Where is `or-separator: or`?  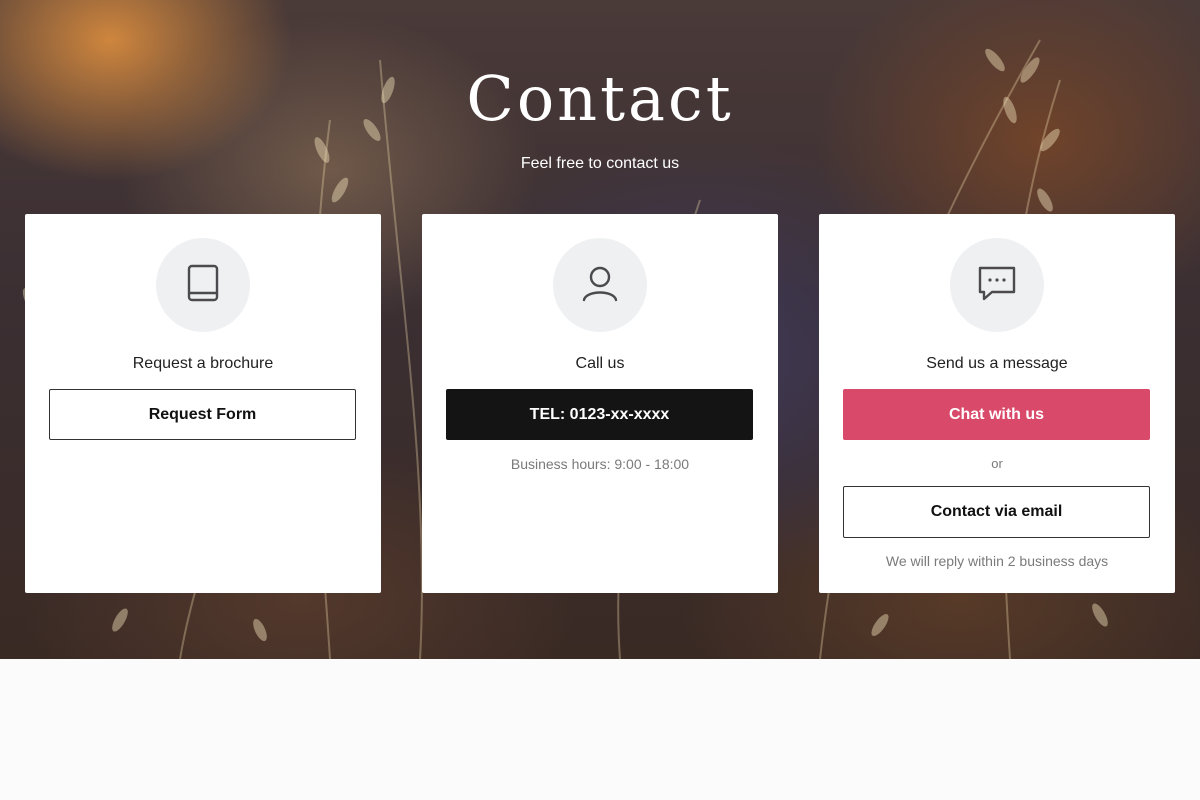 or-separator: or is located at coordinates (997, 463).